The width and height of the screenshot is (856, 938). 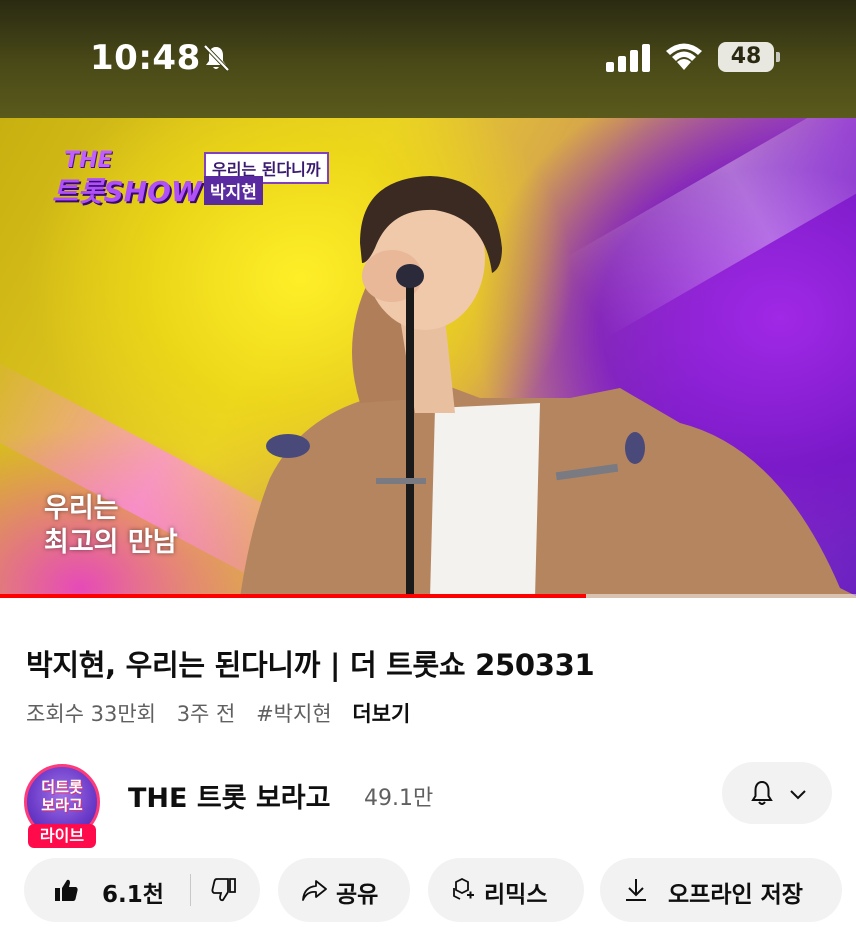 I want to click on signal-icon, so click(x=628, y=58).